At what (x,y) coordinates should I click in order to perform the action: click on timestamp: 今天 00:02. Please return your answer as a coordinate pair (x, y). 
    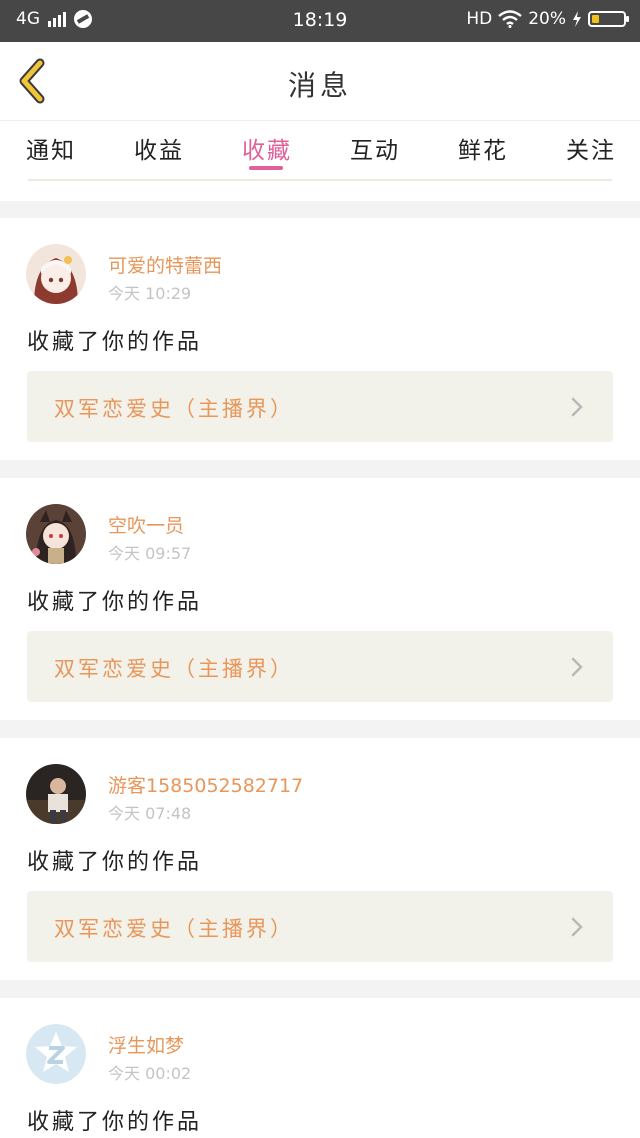
    Looking at the image, I should click on (150, 1073).